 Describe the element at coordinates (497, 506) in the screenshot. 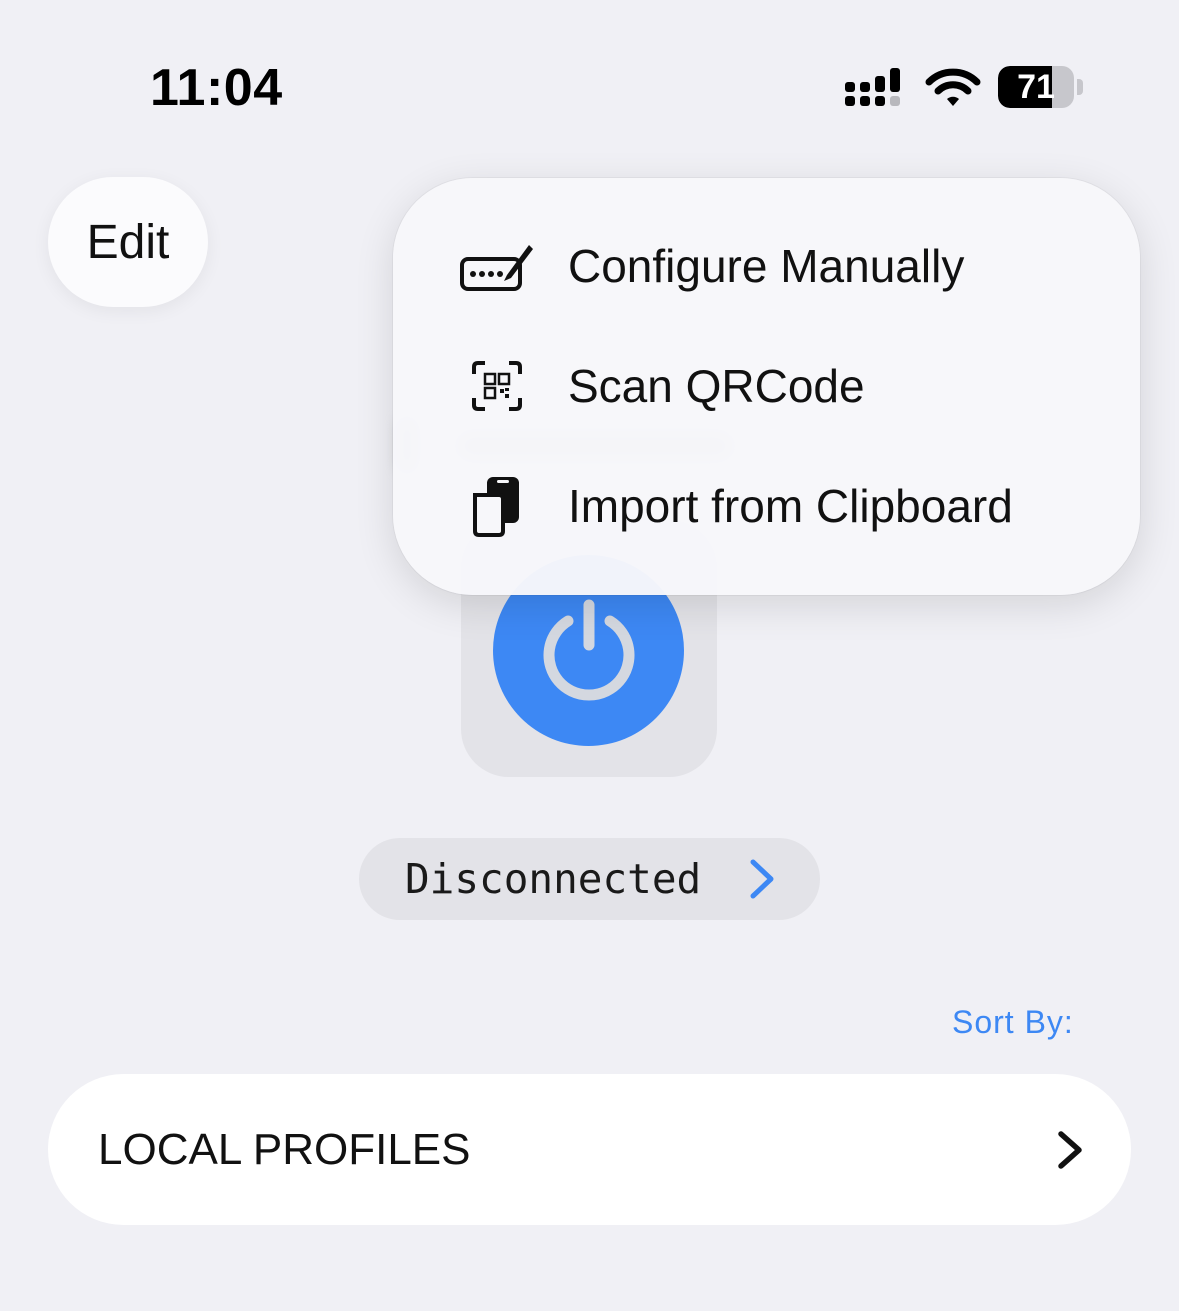

I see `clipboard-copy-icon` at that location.